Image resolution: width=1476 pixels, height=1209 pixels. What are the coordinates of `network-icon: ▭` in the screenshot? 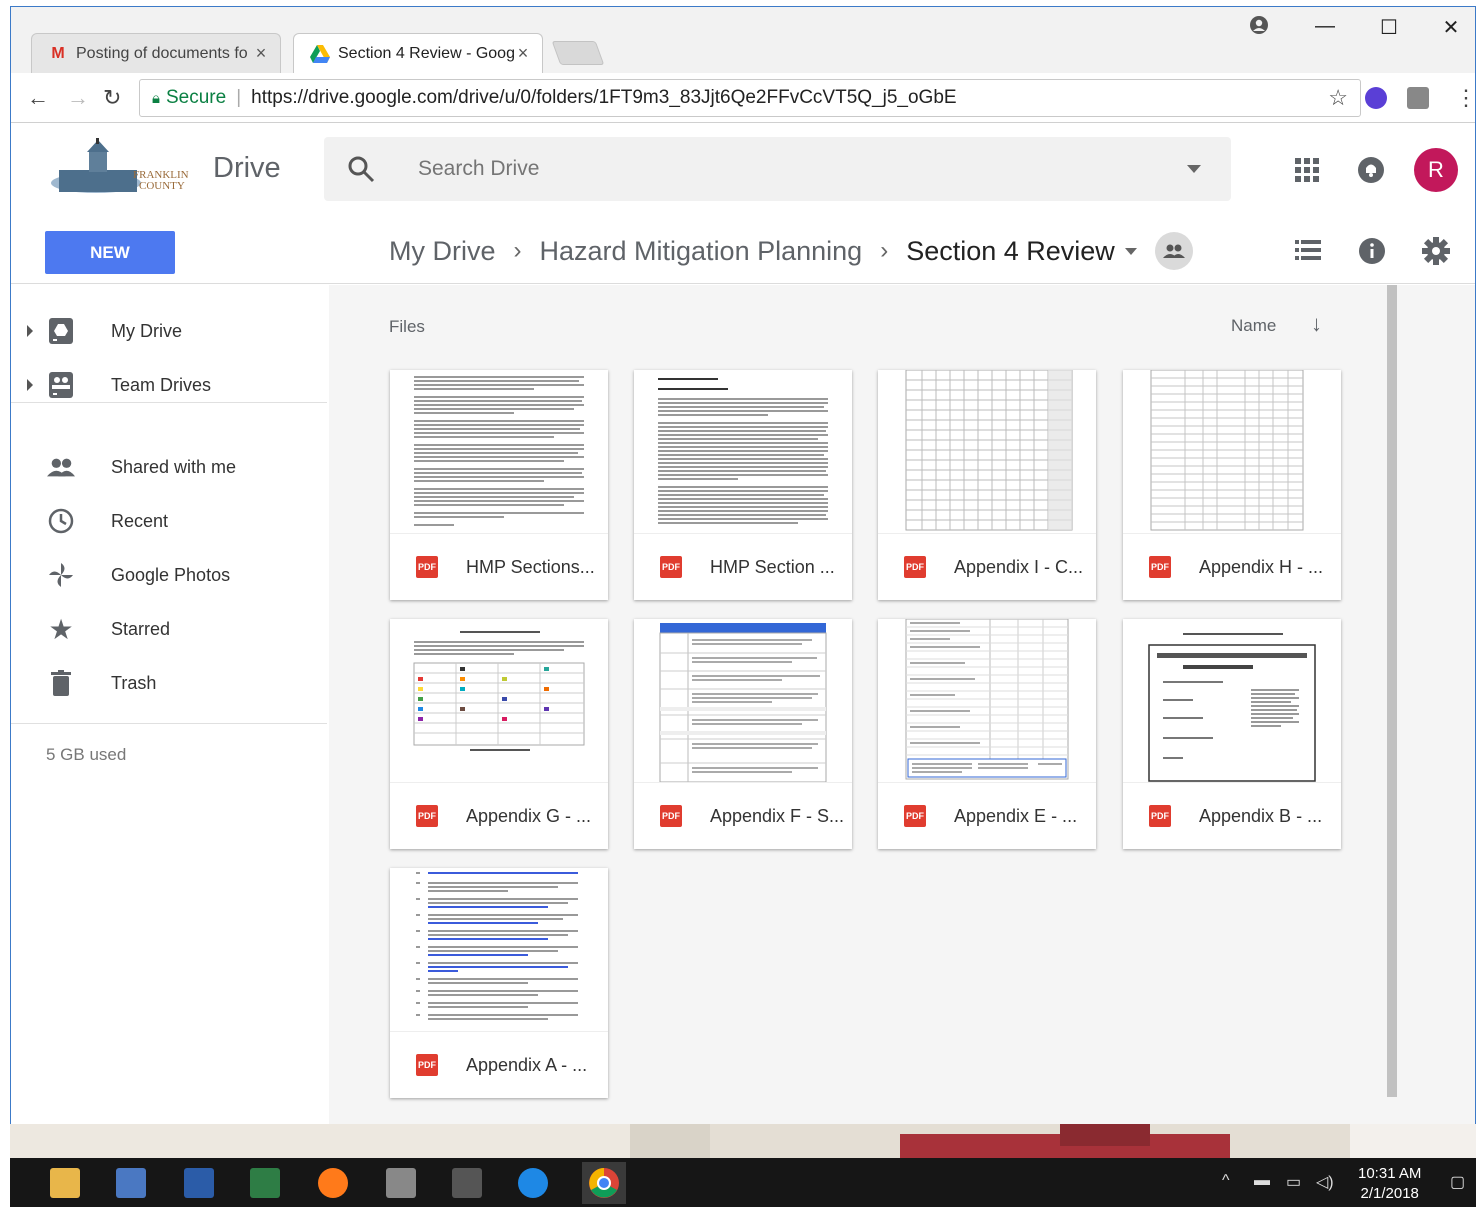 It's located at (1293, 1182).